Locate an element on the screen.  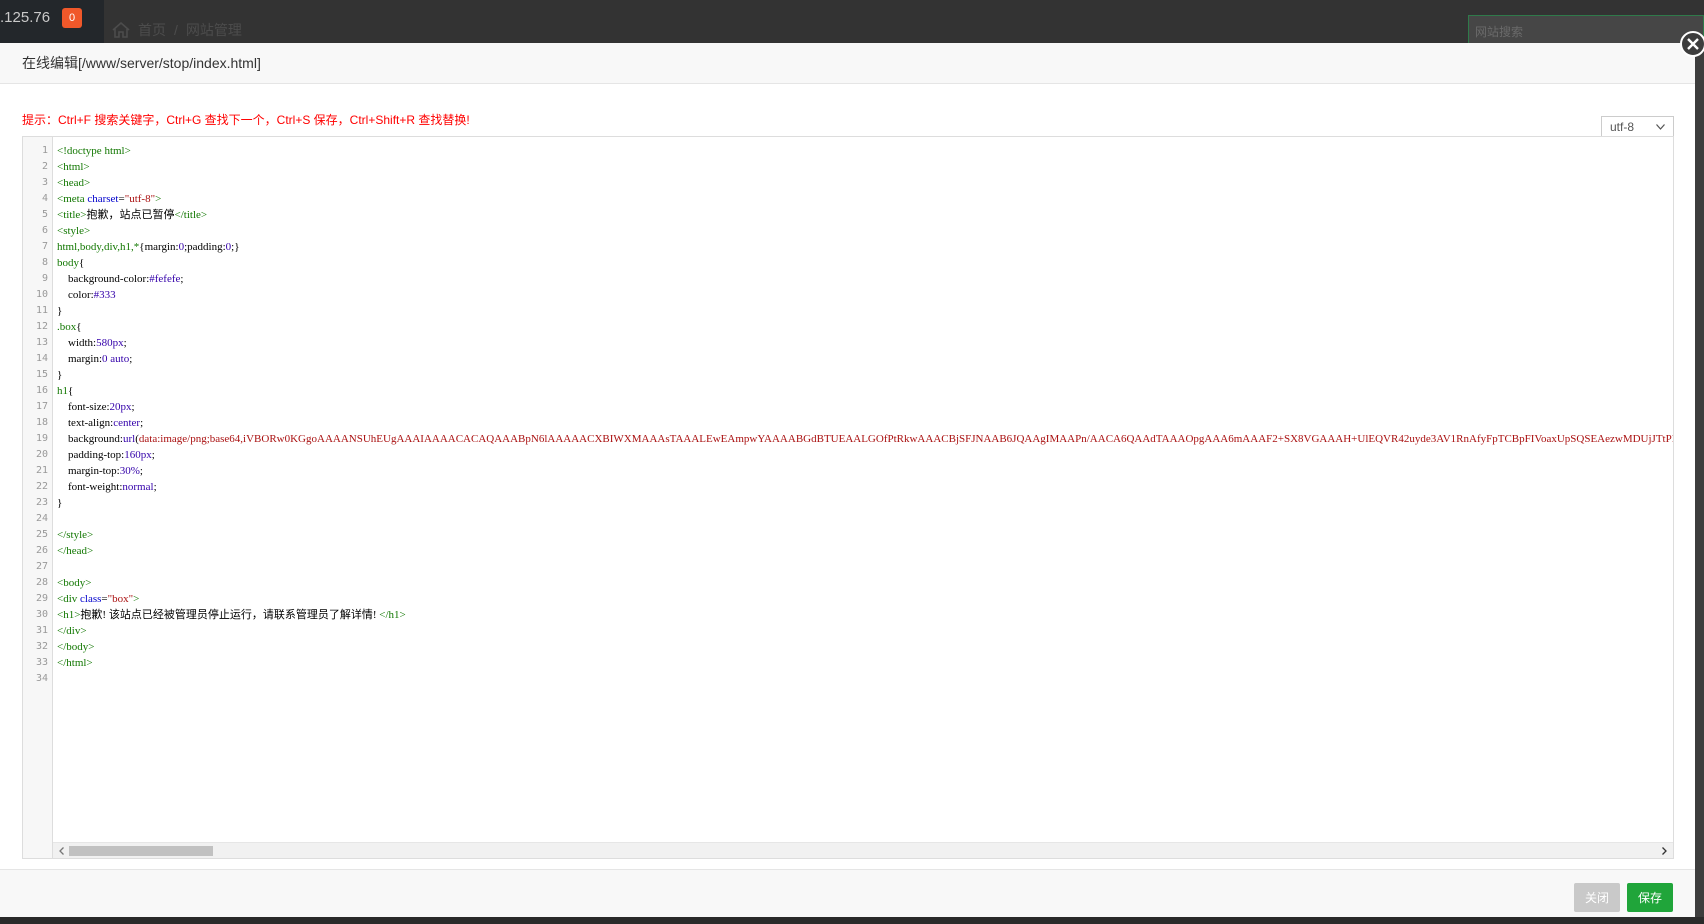
code-line: </body> is located at coordinates (865, 647).